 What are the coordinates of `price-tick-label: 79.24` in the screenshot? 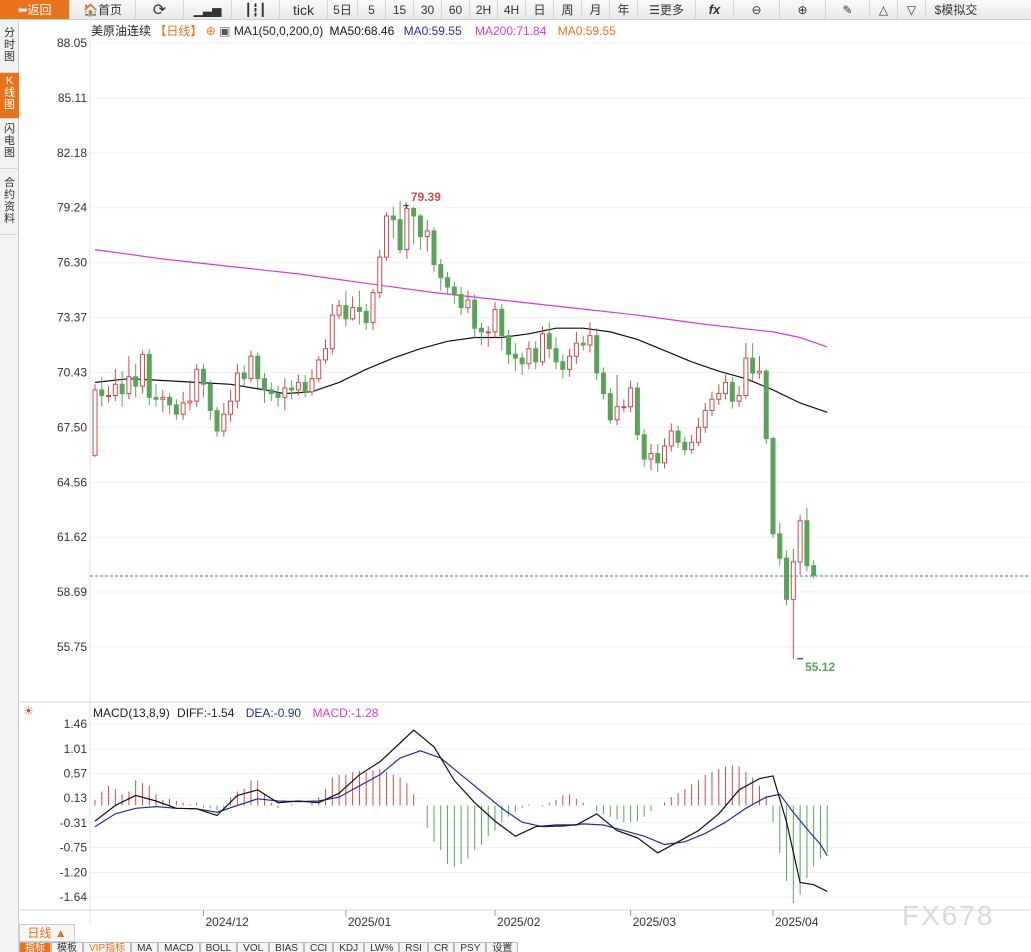 It's located at (72, 208).